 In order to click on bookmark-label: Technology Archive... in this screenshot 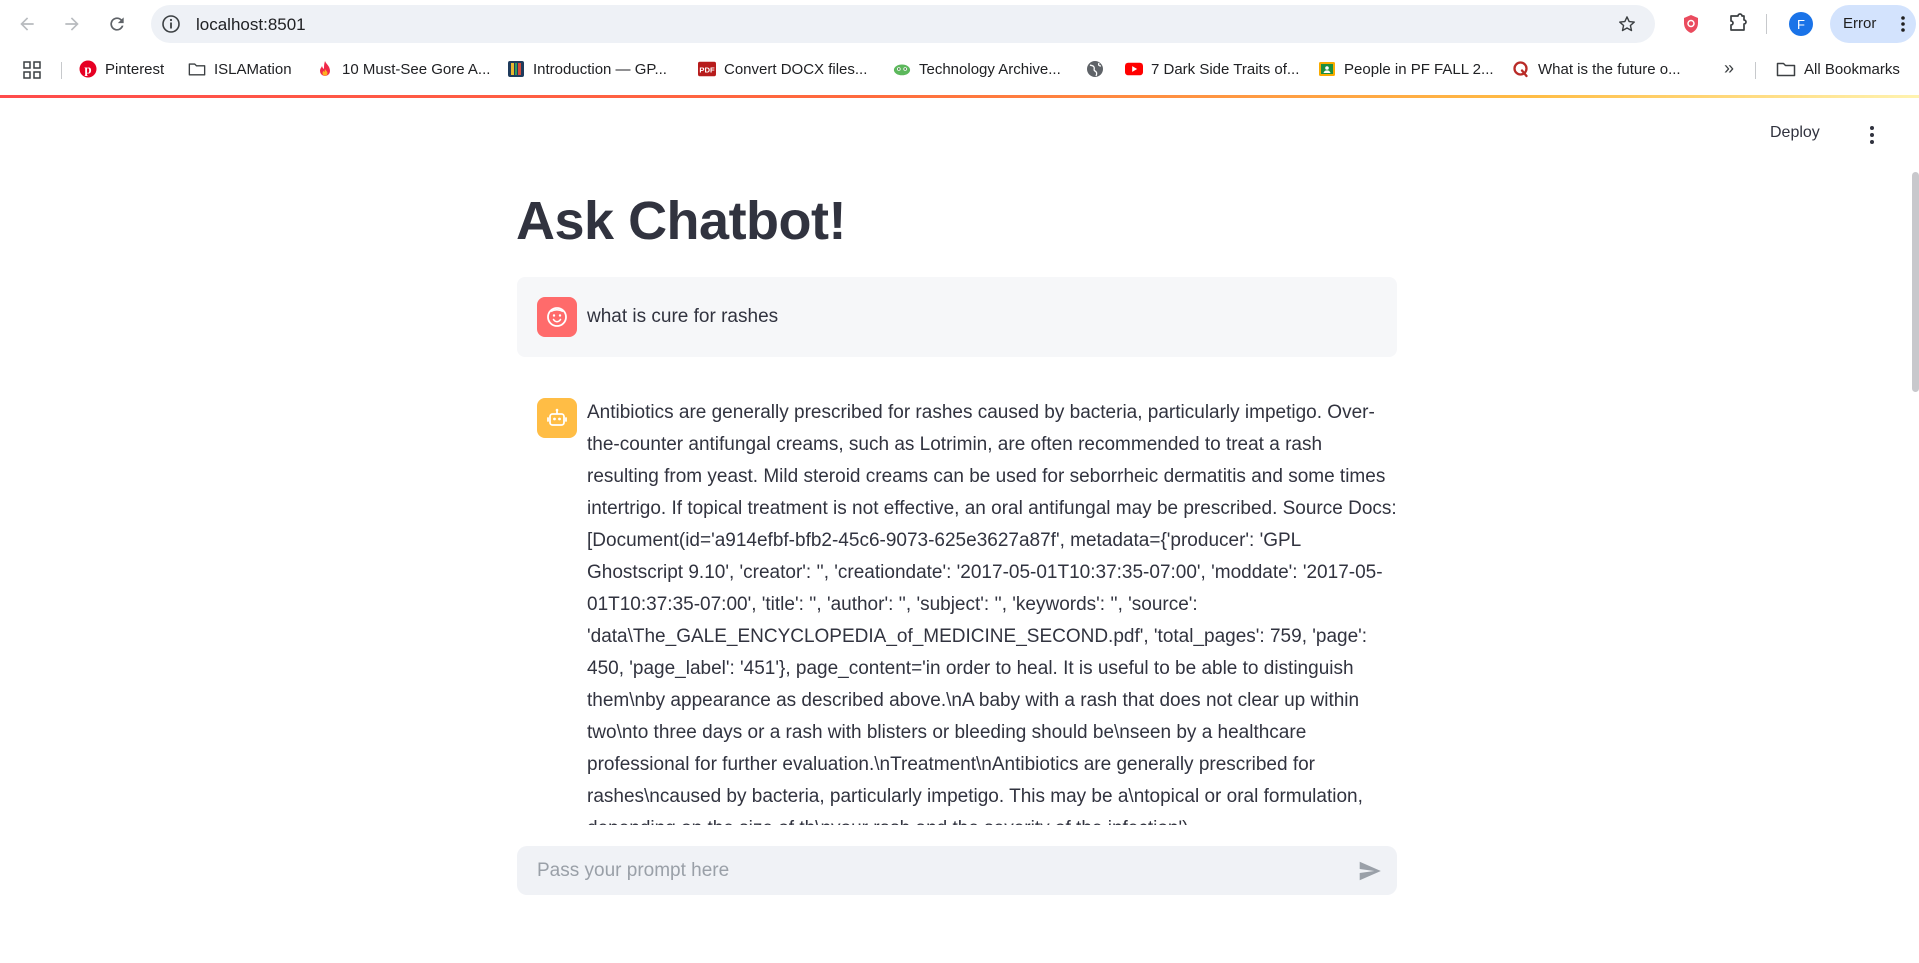, I will do `click(990, 69)`.